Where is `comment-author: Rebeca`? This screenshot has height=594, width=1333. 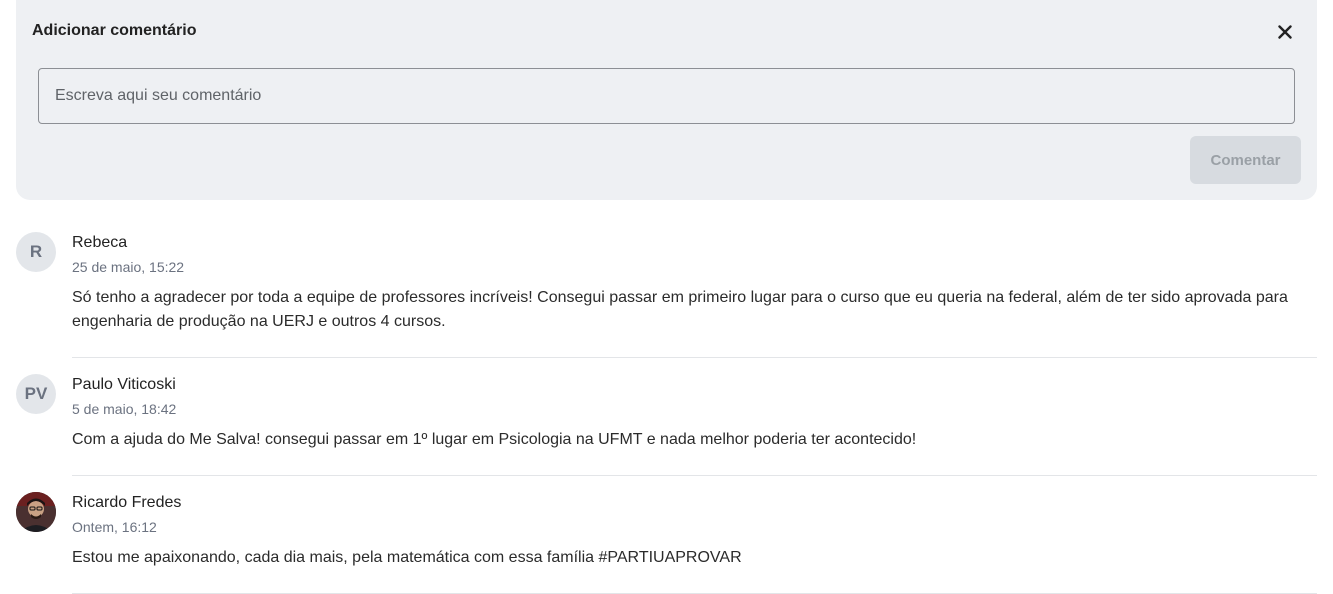
comment-author: Rebeca is located at coordinates (100, 242).